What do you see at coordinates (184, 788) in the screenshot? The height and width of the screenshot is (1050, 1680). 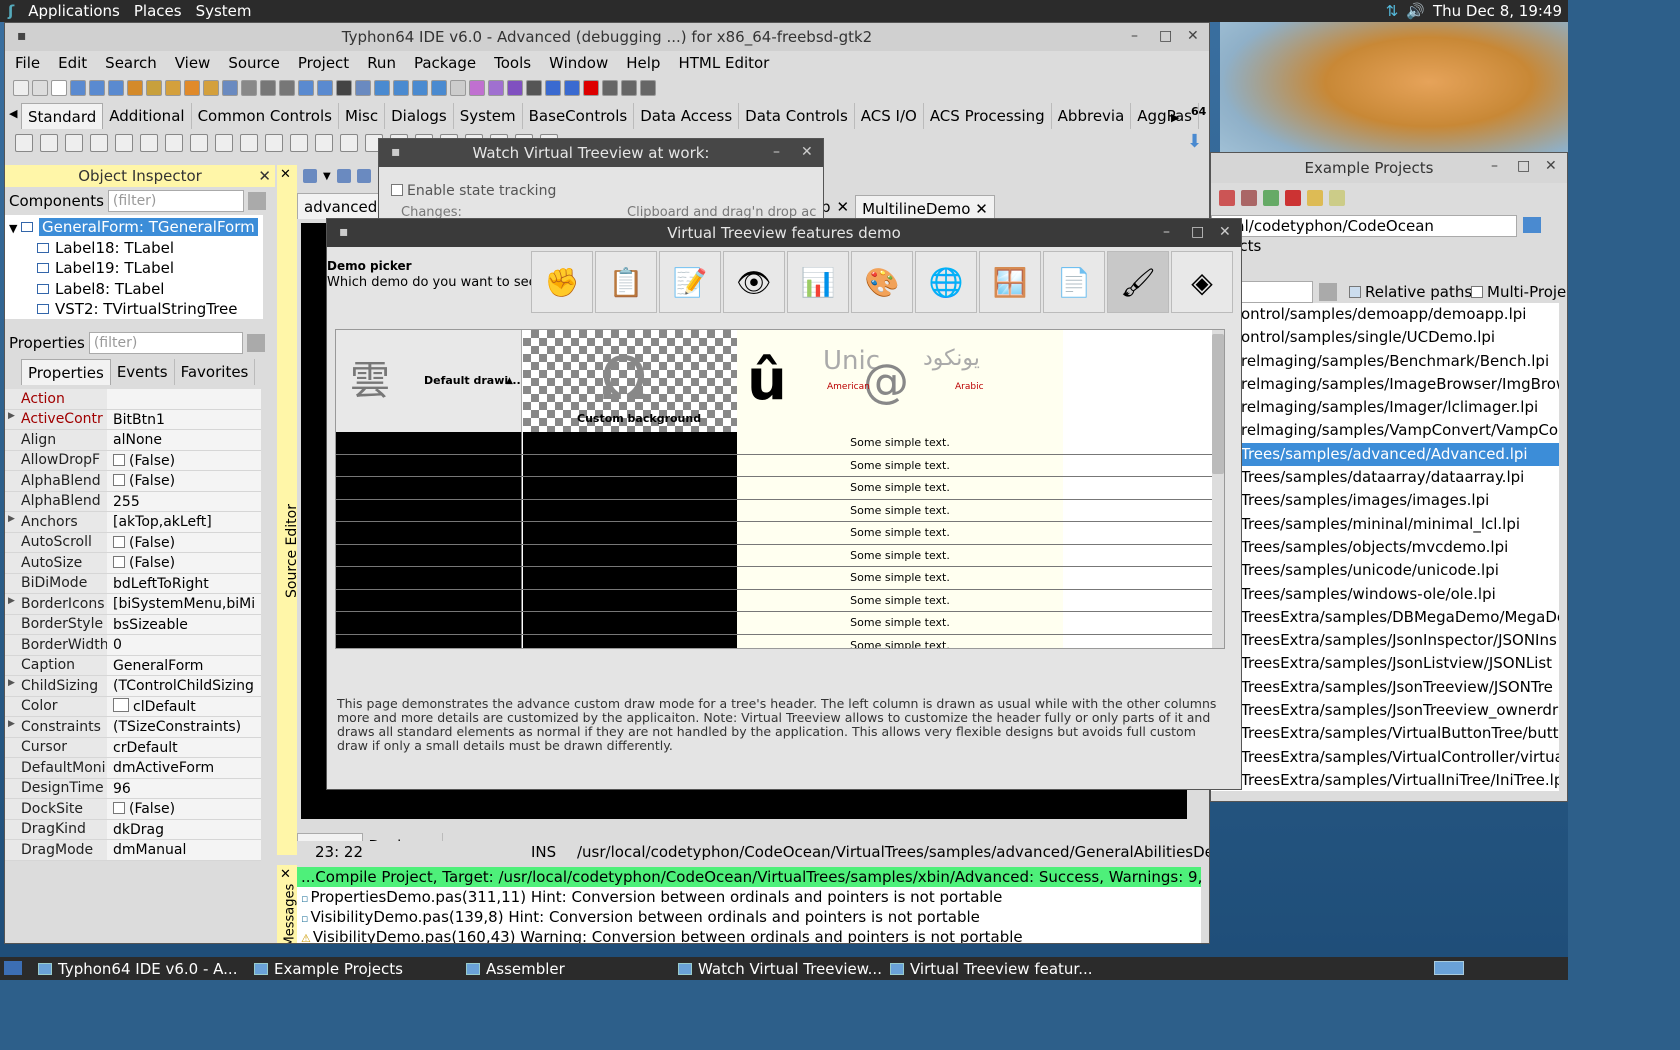 I see `property-value: 96` at bounding box center [184, 788].